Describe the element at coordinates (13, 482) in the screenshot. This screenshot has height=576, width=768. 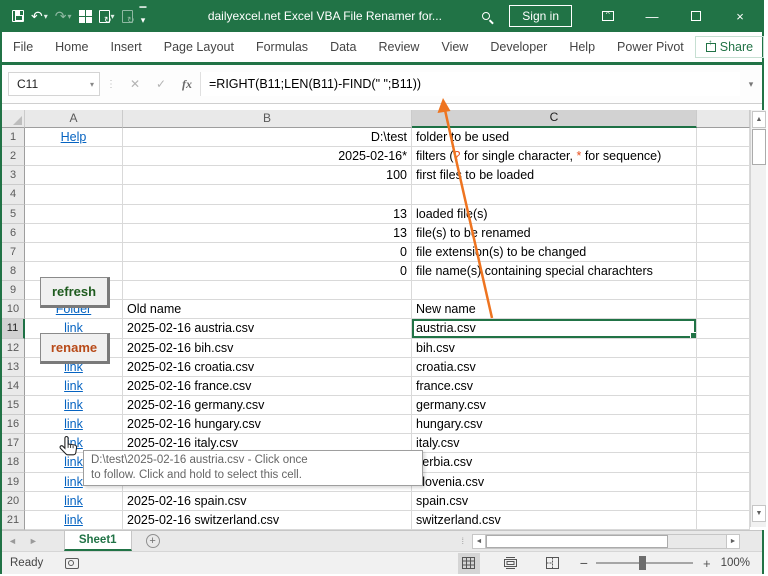
I see `row-header-19: 19` at that location.